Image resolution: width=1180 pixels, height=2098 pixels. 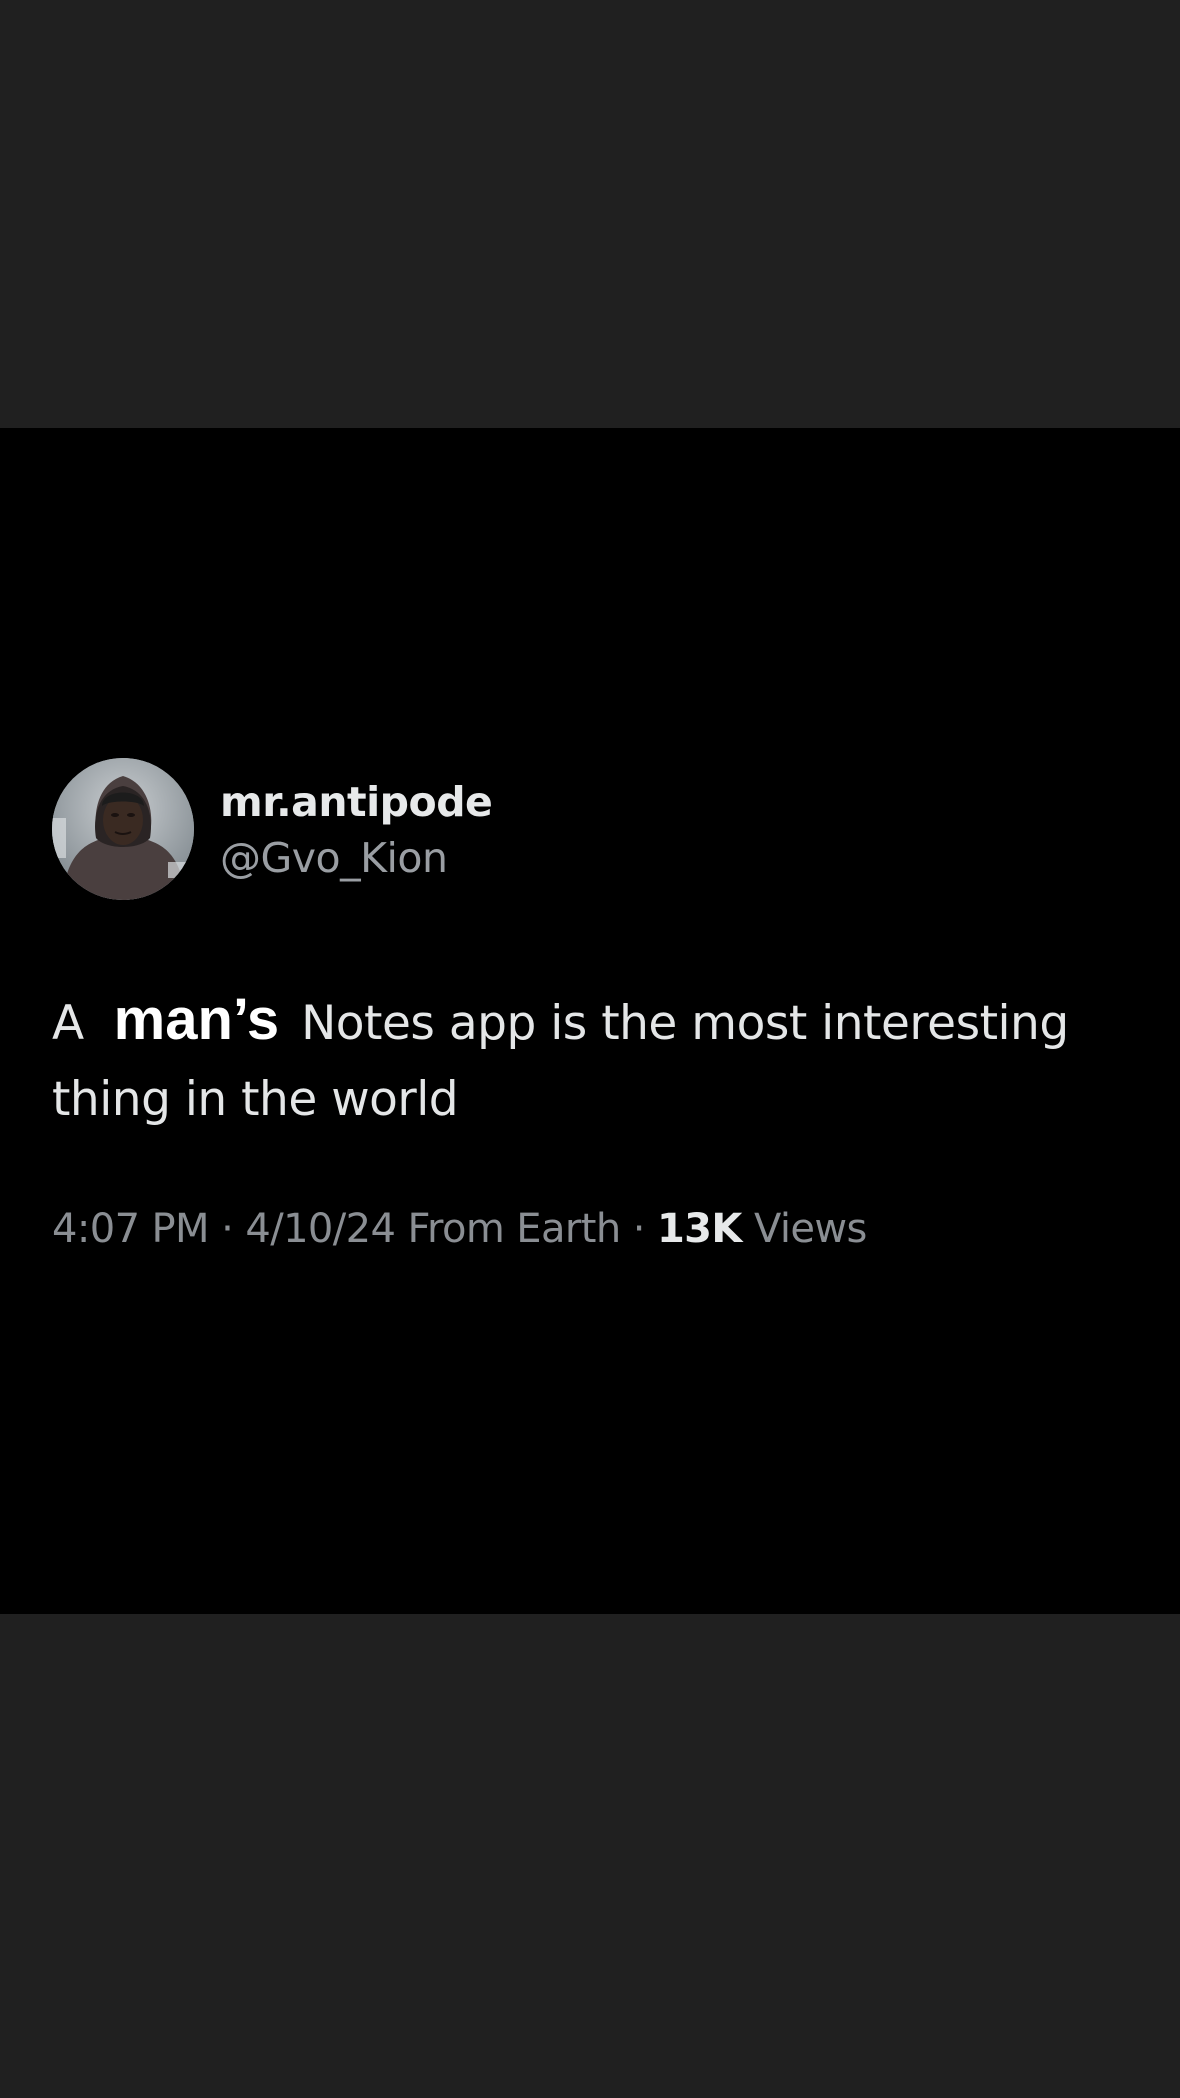 I want to click on tweet-location: From Earth, so click(x=514, y=1229).